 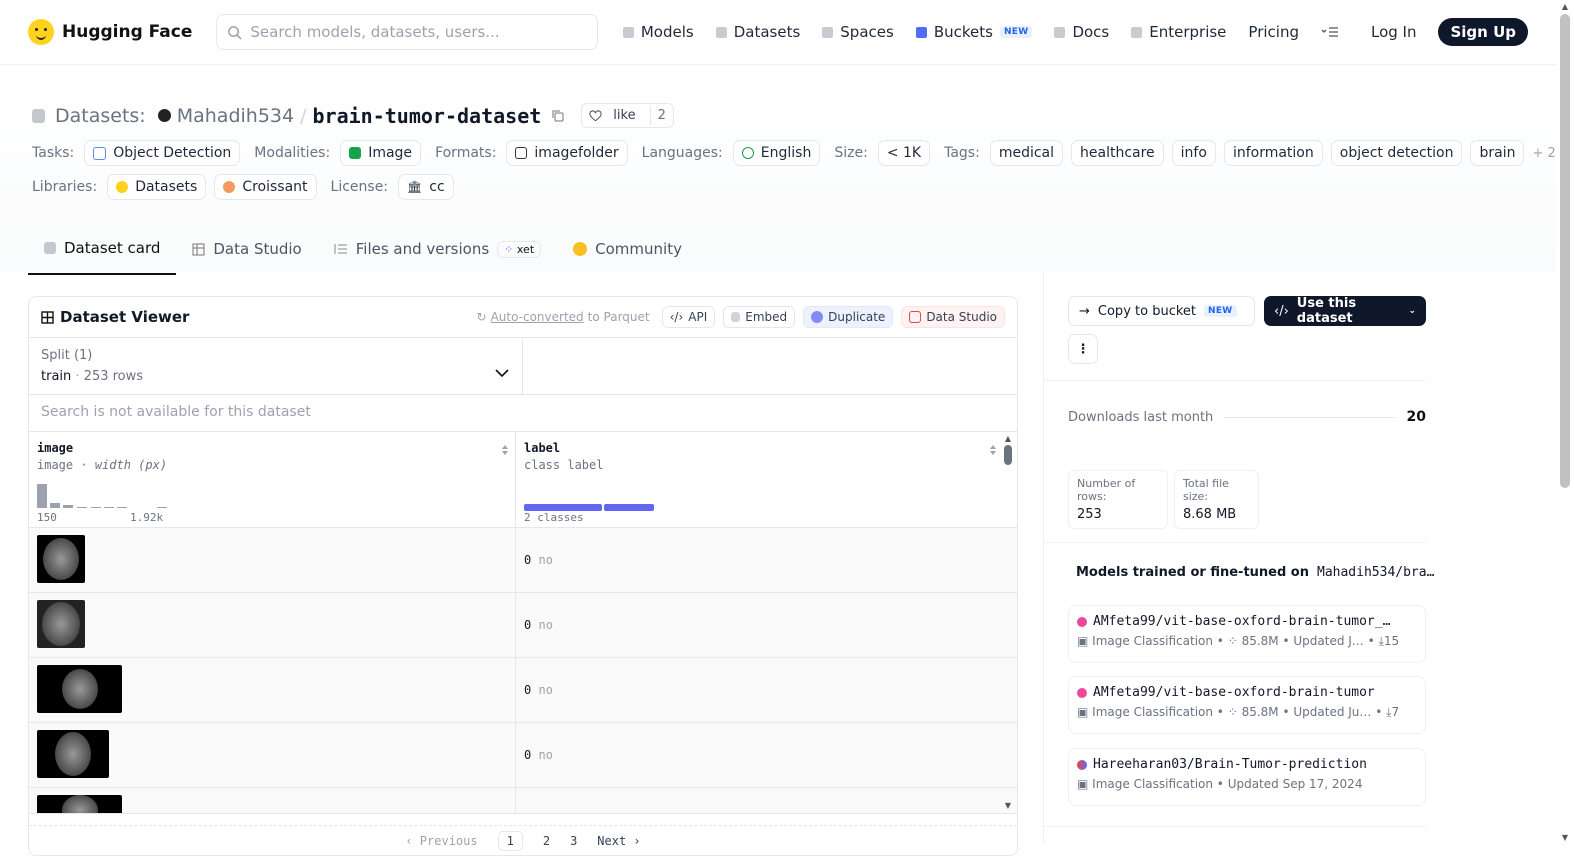 What do you see at coordinates (857, 317) in the screenshot?
I see `duplicate-label: Duplicate` at bounding box center [857, 317].